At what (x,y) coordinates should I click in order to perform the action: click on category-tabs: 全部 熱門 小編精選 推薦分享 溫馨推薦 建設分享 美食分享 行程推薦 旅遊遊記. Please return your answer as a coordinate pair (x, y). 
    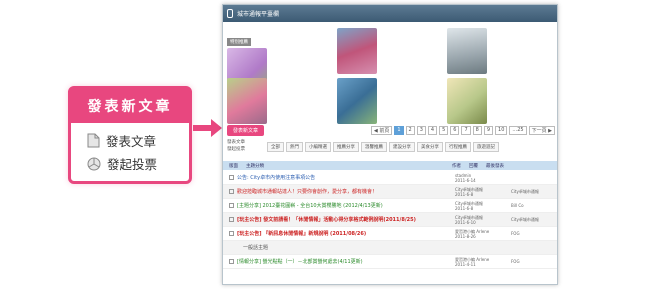
    Looking at the image, I should click on (383, 147).